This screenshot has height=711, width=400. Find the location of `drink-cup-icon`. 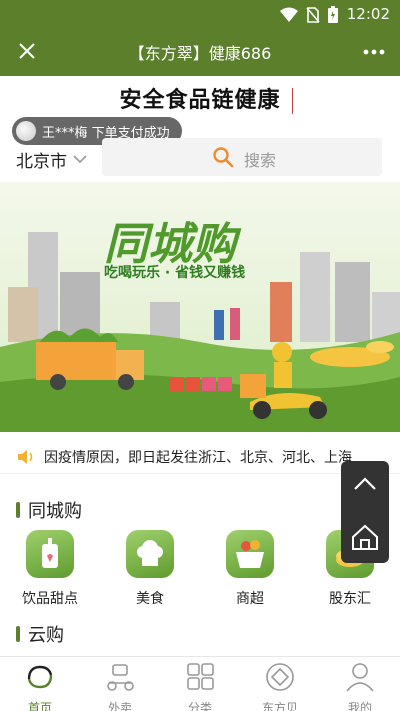

drink-cup-icon is located at coordinates (50, 554).